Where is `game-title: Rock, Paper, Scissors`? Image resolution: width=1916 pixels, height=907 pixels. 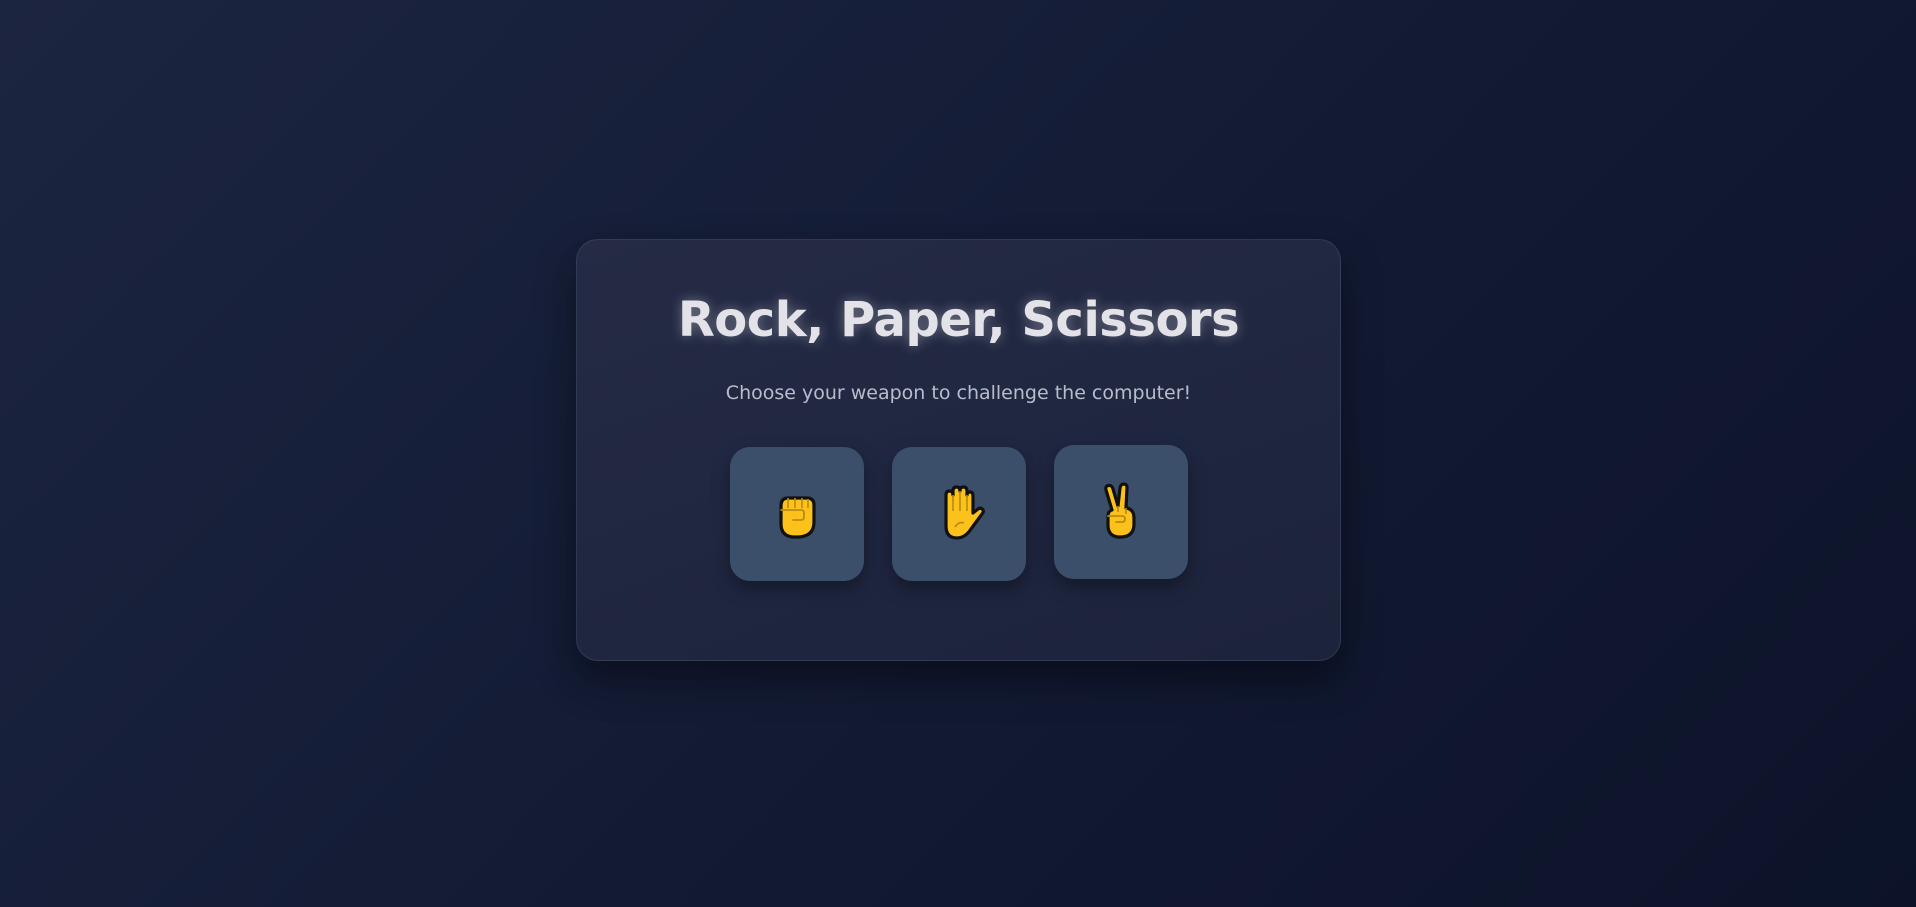 game-title: Rock, Paper, Scissors is located at coordinates (958, 320).